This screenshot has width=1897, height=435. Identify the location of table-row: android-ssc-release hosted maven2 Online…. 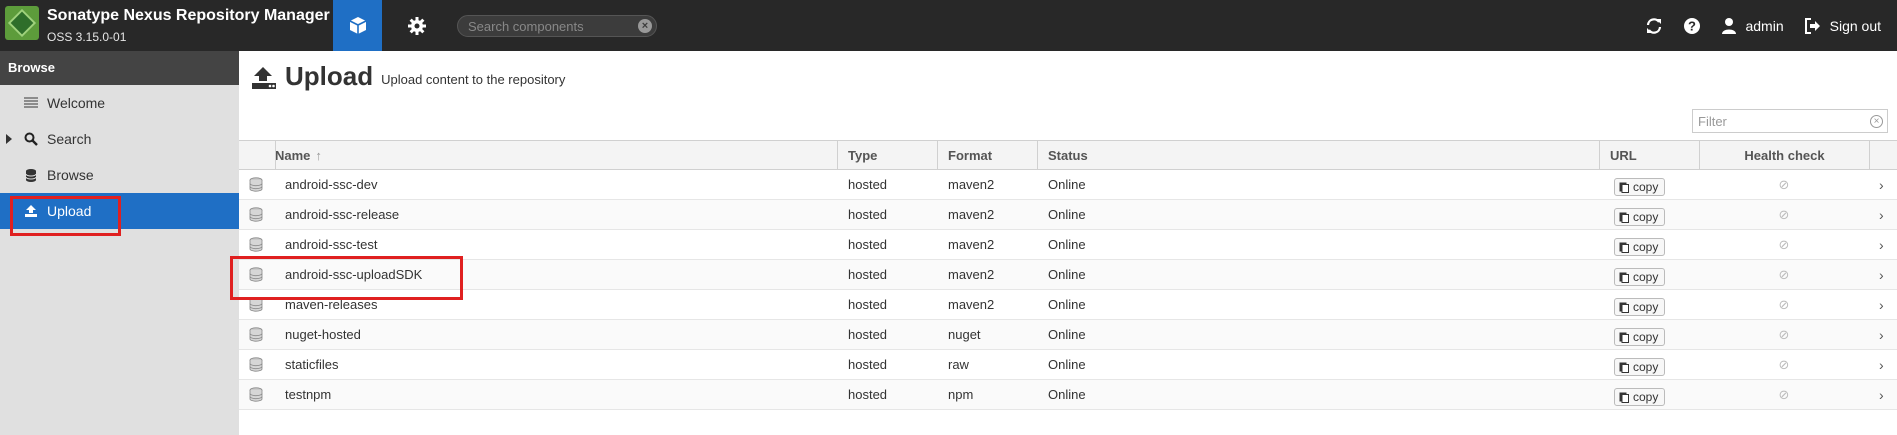
(1068, 215).